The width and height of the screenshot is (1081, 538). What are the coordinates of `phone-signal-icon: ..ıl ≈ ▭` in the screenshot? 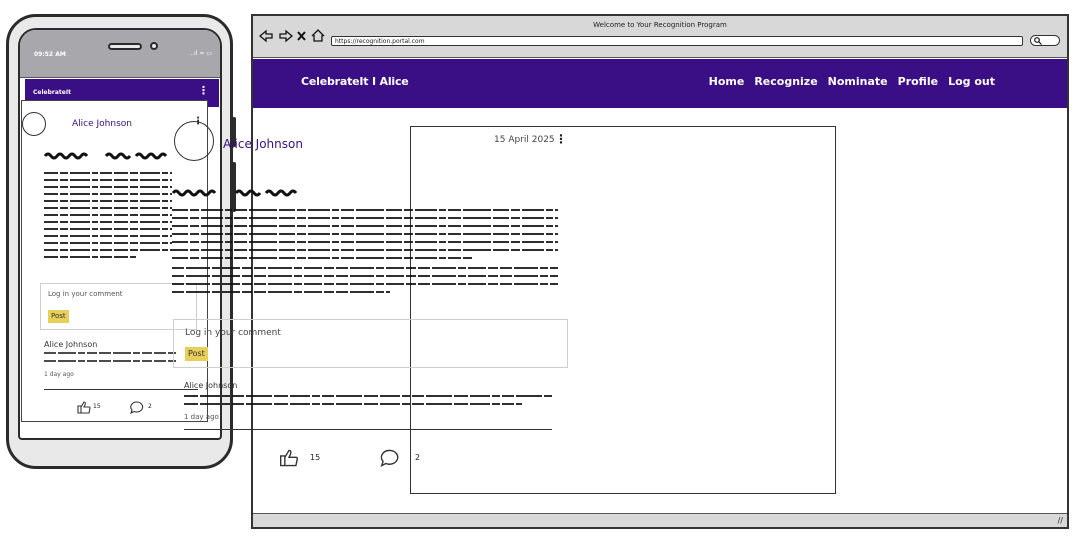 It's located at (201, 53).